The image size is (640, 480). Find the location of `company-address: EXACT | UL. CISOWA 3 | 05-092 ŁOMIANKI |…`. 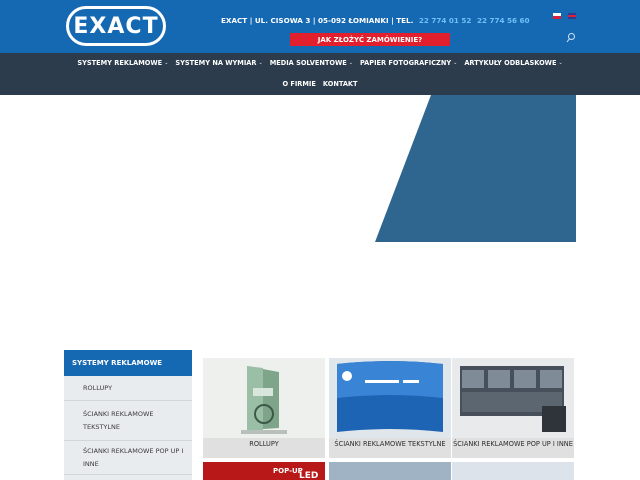

company-address: EXACT | UL. CISOWA 3 | 05-092 ŁOMIANKI |… is located at coordinates (375, 20).